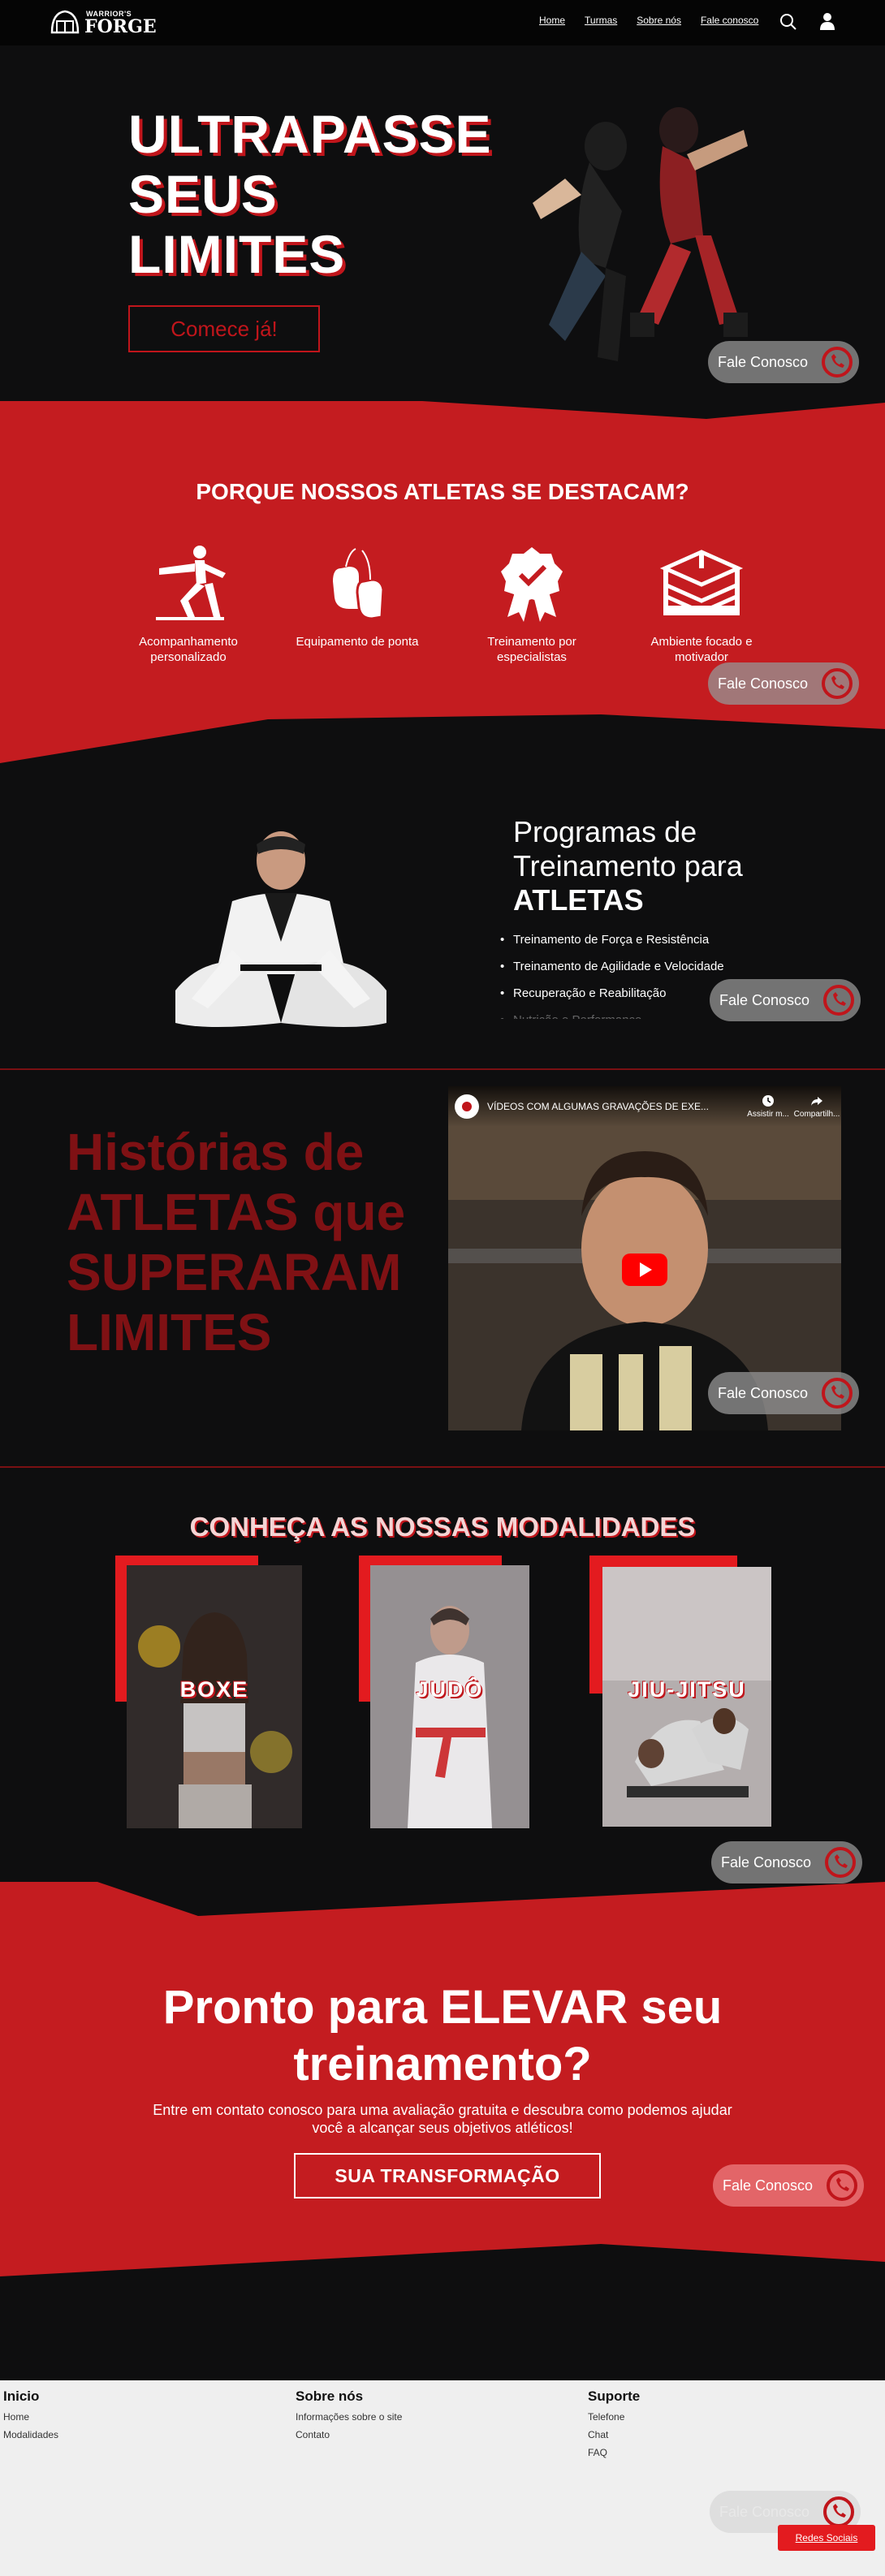  Describe the element at coordinates (622, 939) in the screenshot. I see `list-item: Treinamento de Força e Resistência` at that location.